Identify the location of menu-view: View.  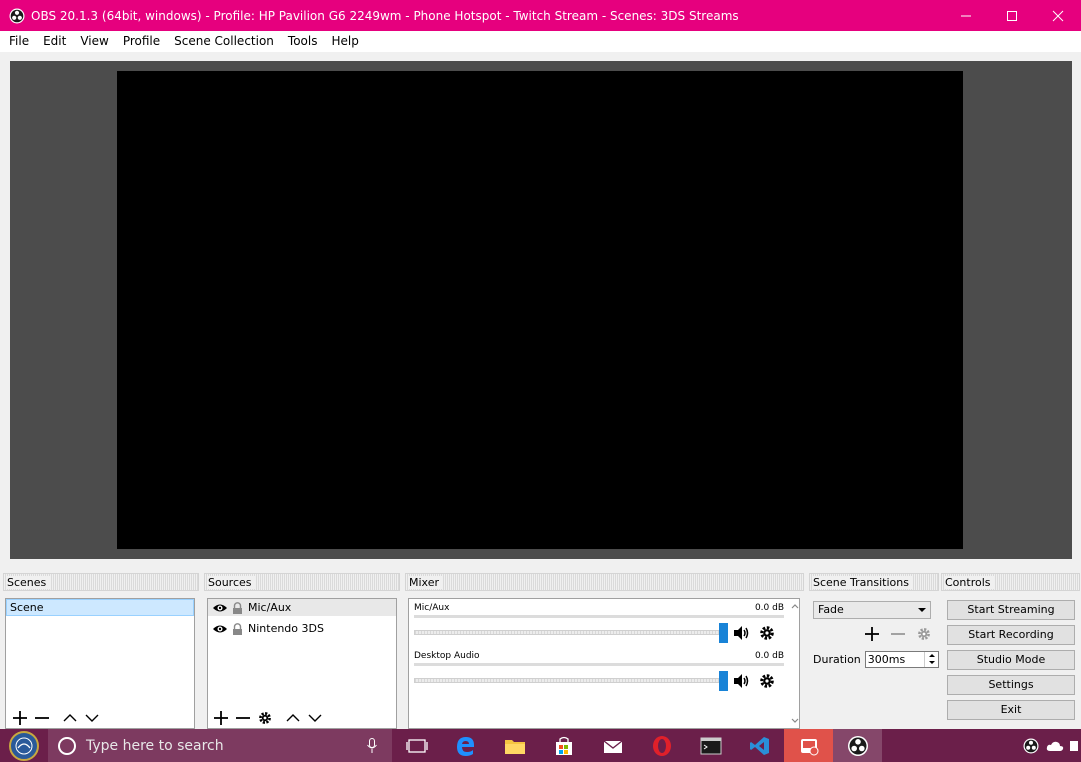
(94, 41).